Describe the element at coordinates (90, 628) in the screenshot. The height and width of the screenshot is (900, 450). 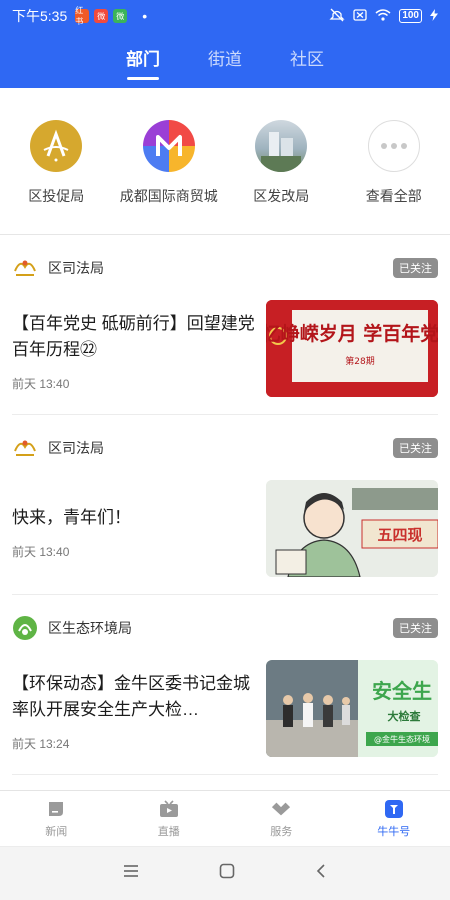
I see `source-name: 区生态环境局` at that location.